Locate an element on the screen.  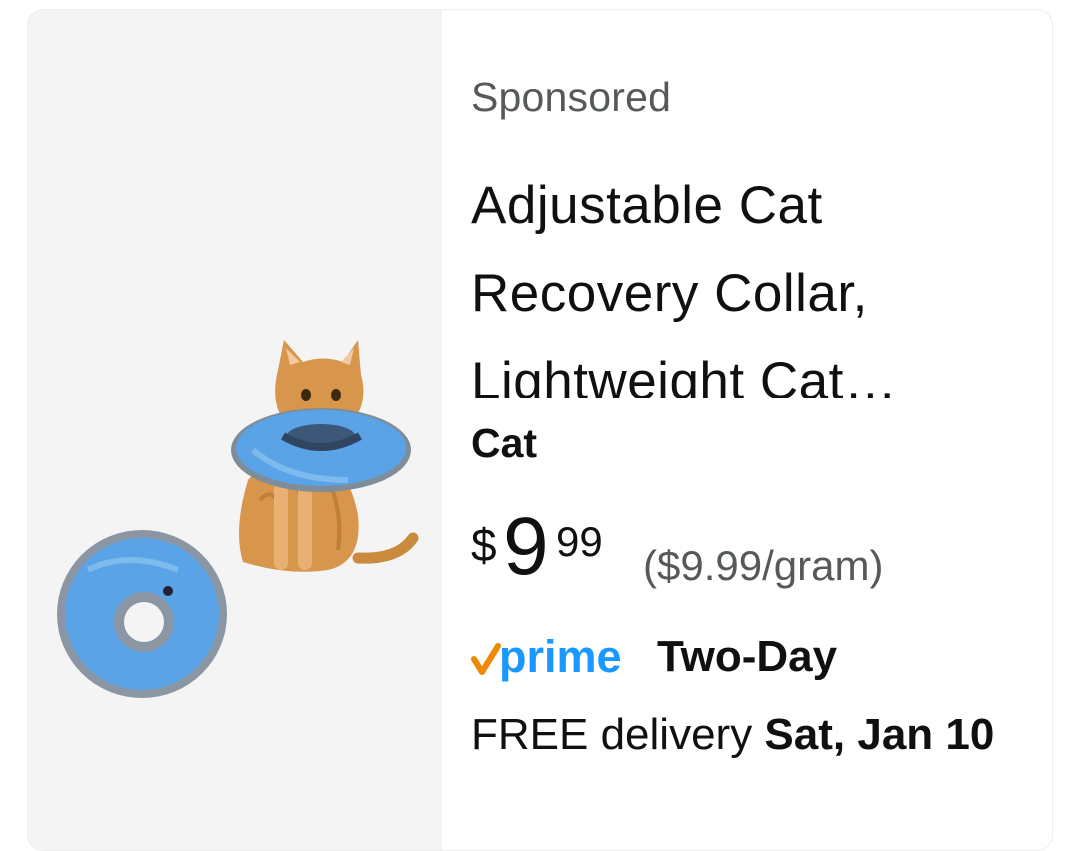
delivery-date: Sat, Jan 10 is located at coordinates (879, 734).